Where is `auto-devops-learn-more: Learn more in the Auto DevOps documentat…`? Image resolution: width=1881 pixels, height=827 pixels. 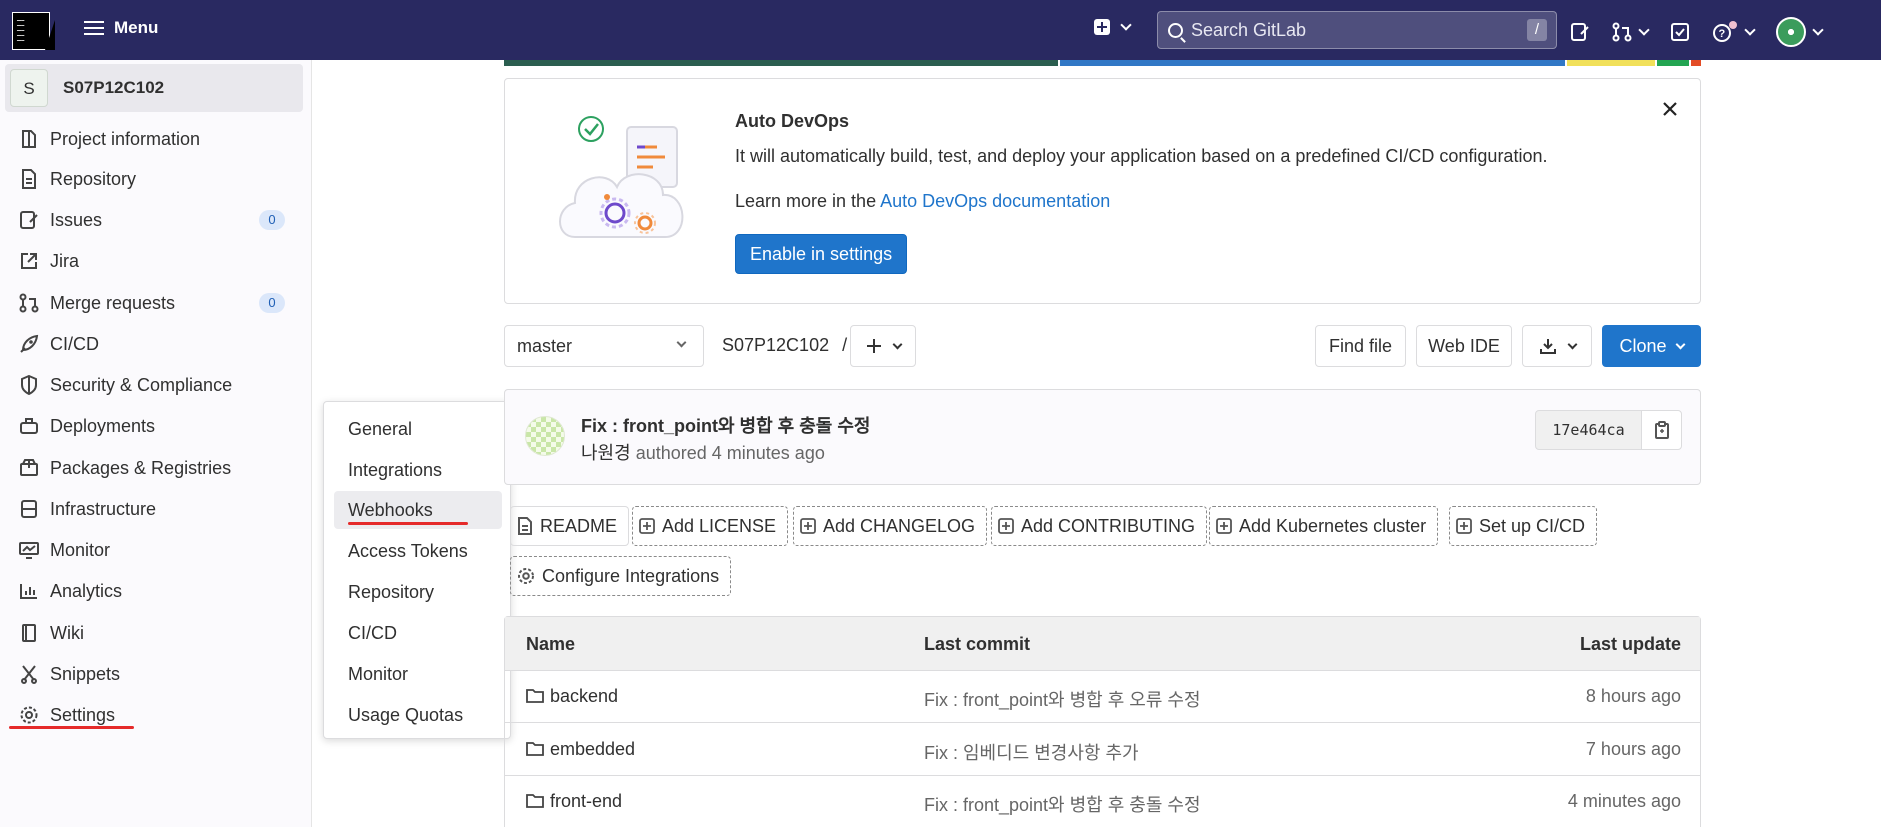 auto-devops-learn-more: Learn more in the Auto DevOps documentat… is located at coordinates (922, 201).